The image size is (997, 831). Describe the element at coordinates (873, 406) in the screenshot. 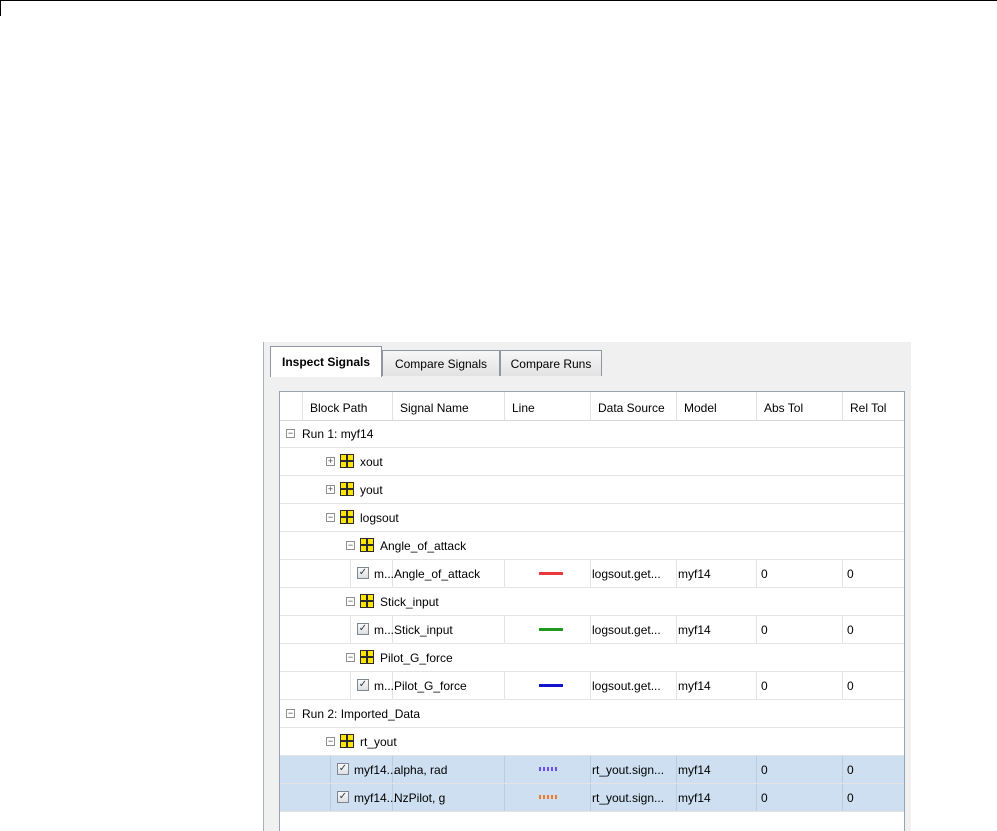

I see `column-header-rel-tol: Rel Tol` at that location.